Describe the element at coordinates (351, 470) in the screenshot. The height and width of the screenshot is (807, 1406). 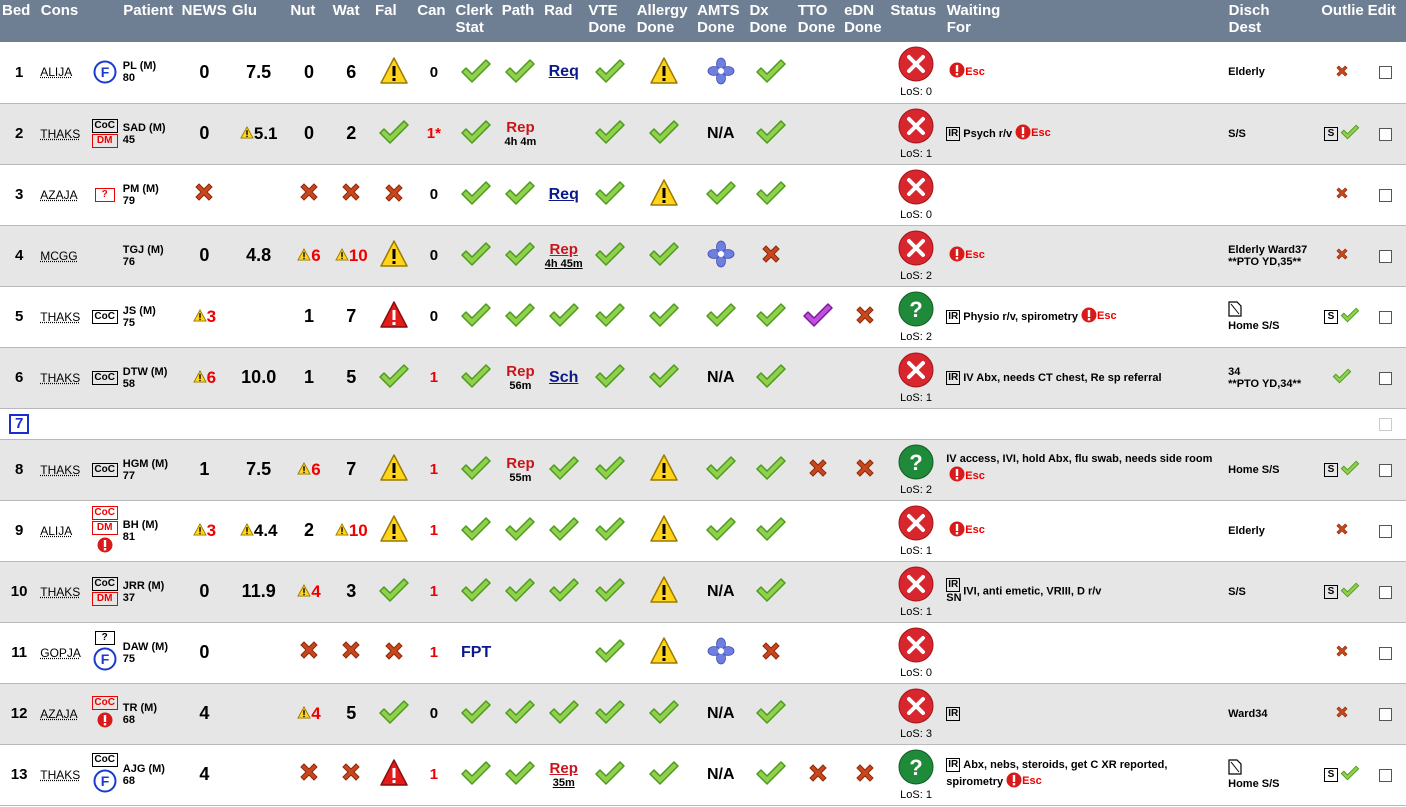
I see `waterlow-cell: 7` at that location.